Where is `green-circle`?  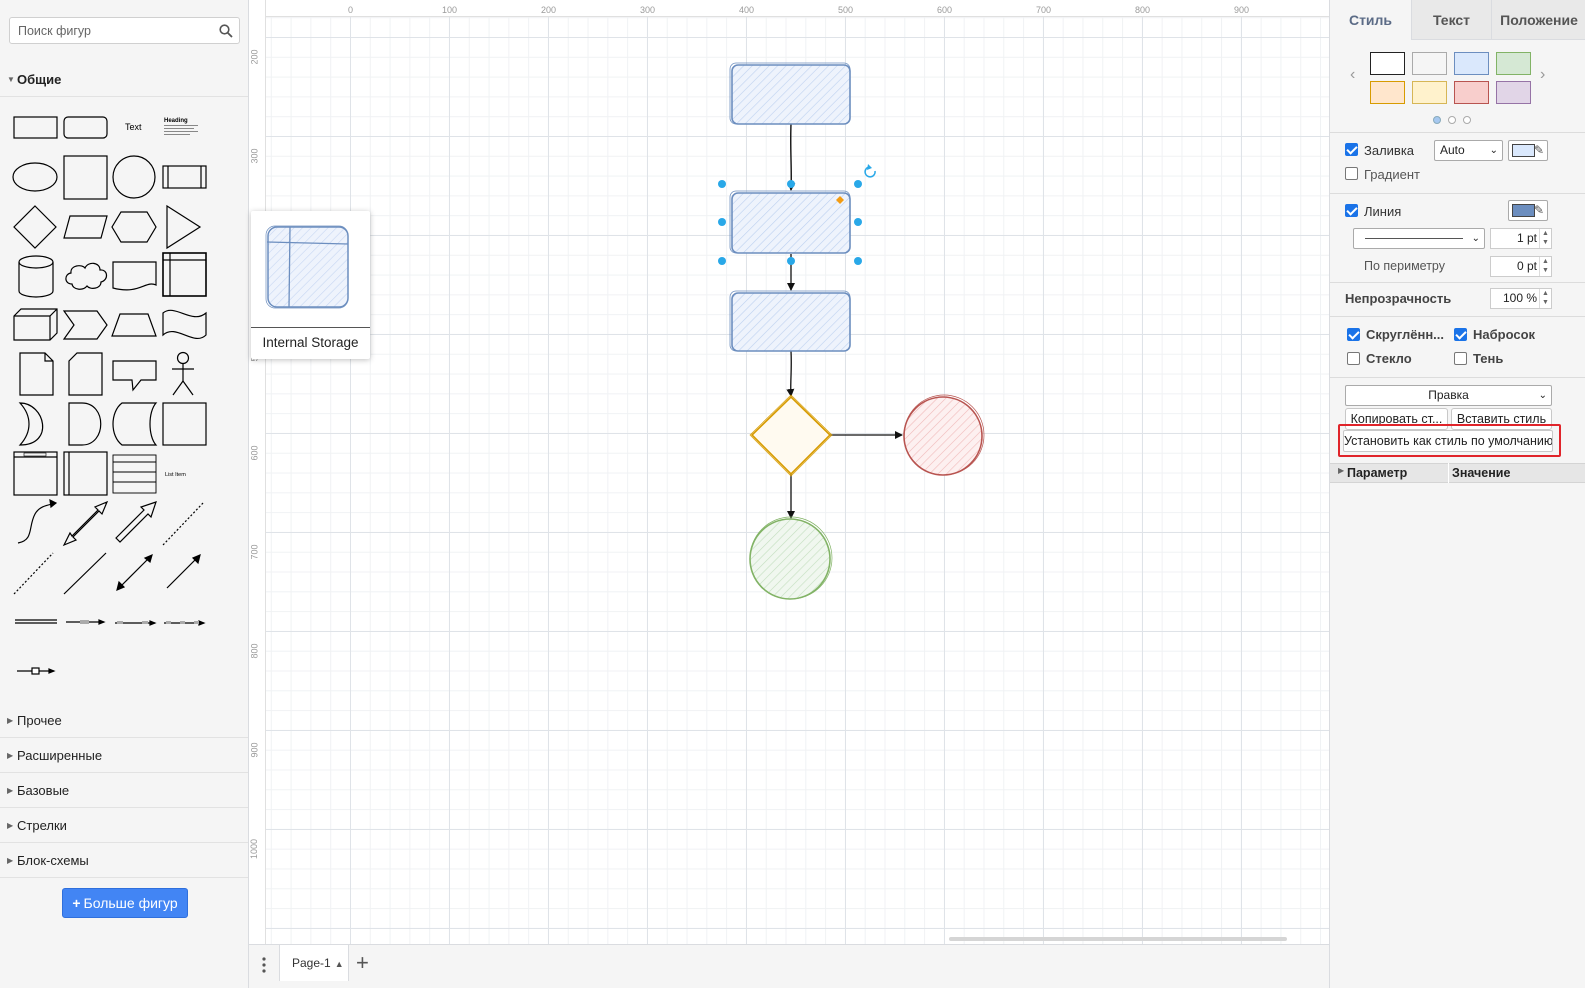
green-circle is located at coordinates (791, 558).